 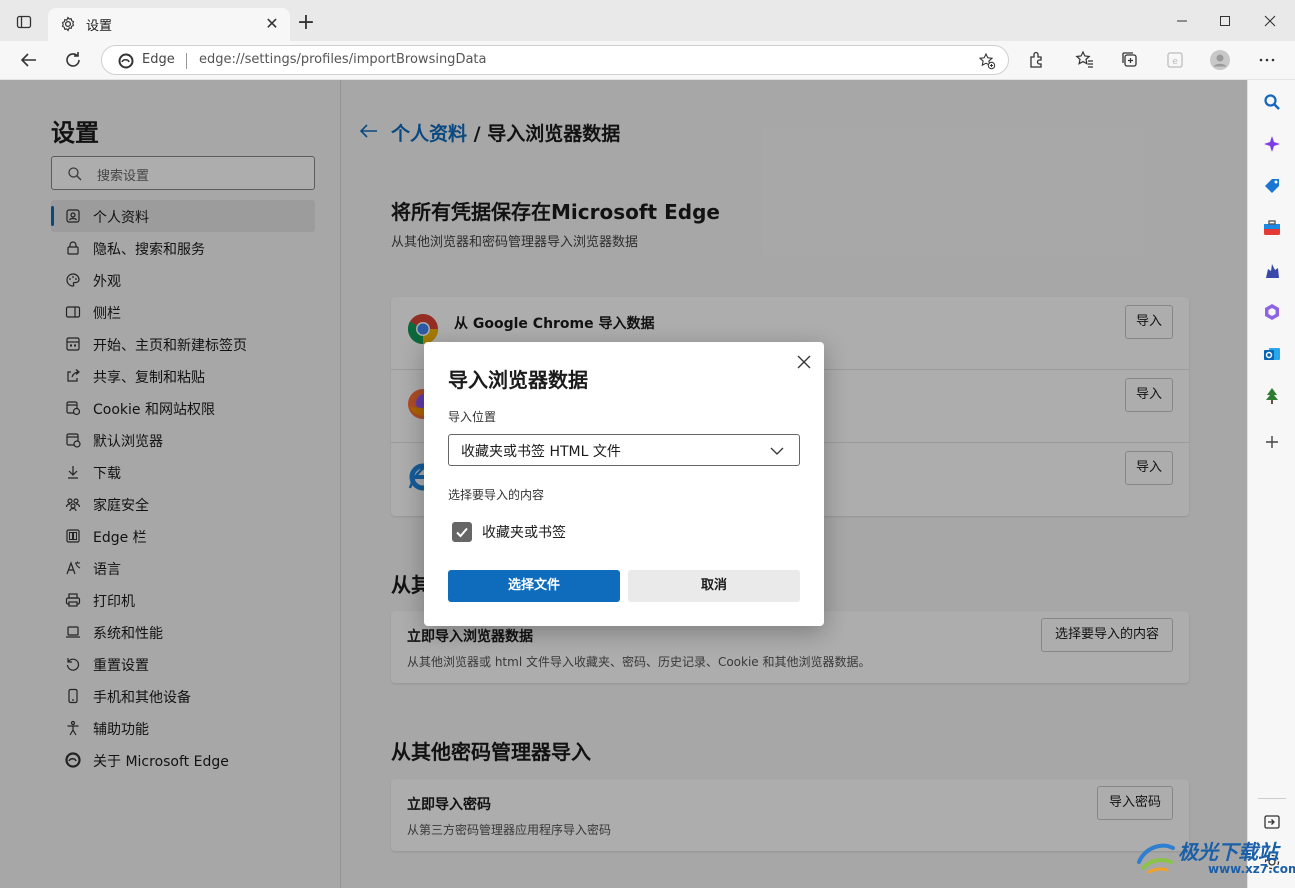 What do you see at coordinates (24, 22) in the screenshot?
I see `tab-actions-icon` at bounding box center [24, 22].